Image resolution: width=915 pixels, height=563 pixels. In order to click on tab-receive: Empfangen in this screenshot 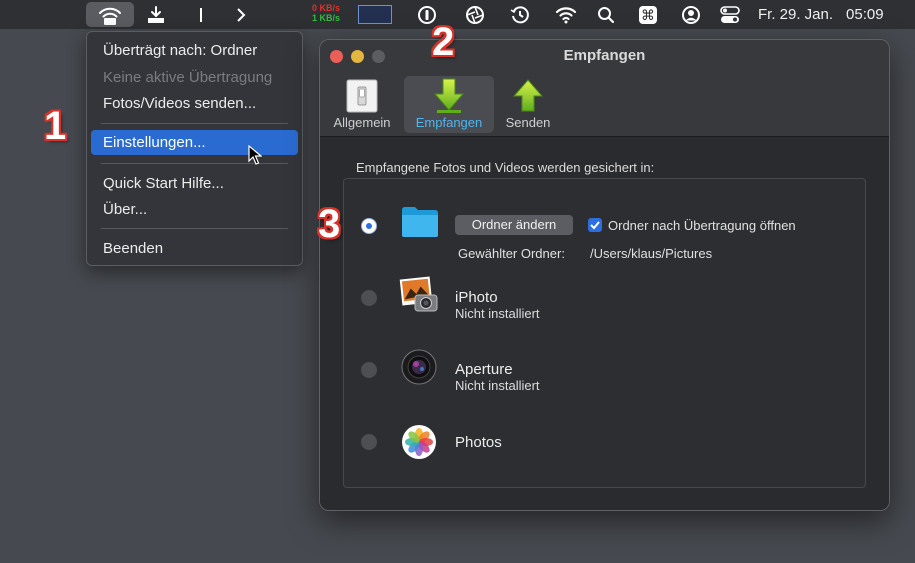, I will do `click(449, 104)`.